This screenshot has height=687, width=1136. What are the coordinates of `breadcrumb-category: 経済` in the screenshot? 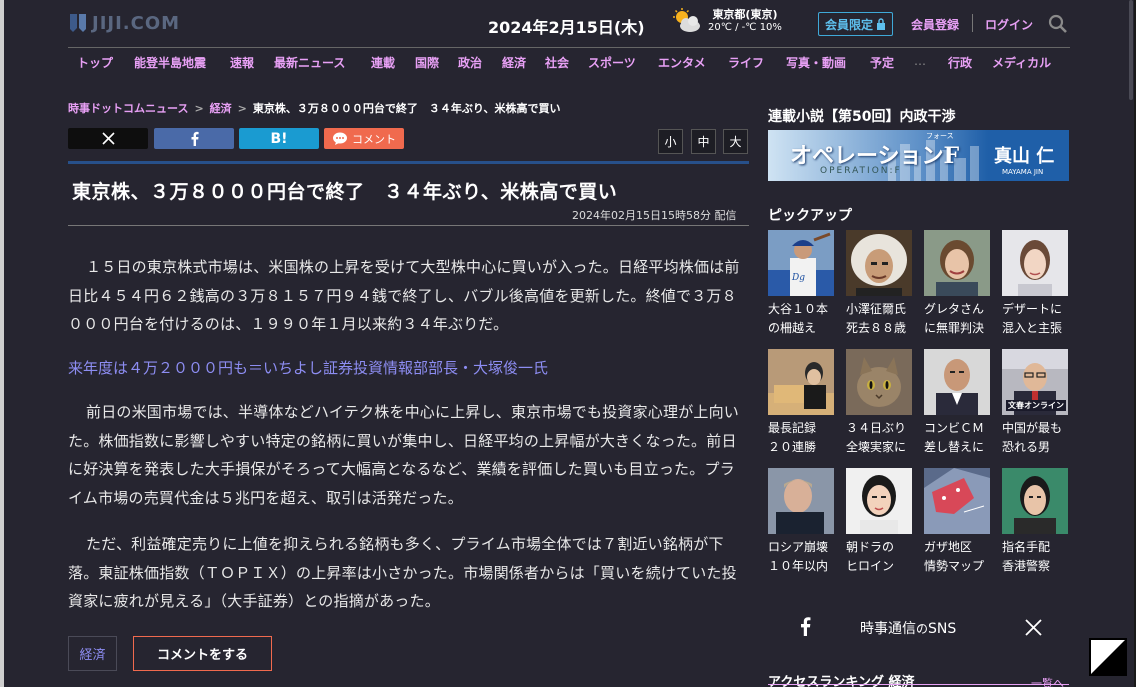 It's located at (221, 108).